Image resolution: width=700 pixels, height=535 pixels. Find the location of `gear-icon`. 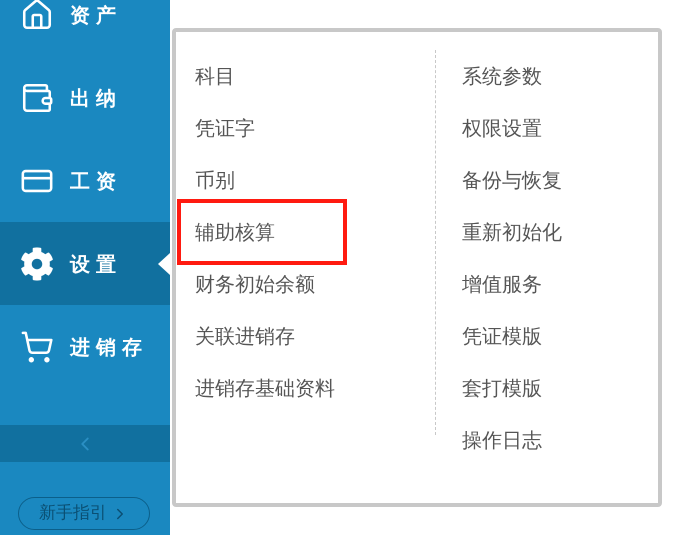

gear-icon is located at coordinates (37, 263).